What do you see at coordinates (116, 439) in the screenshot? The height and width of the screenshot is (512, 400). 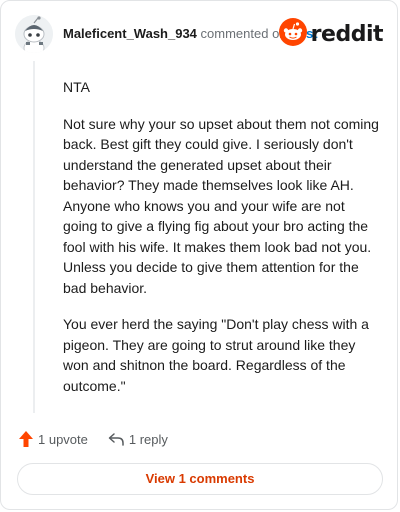 I see `reply-arrow-icon` at bounding box center [116, 439].